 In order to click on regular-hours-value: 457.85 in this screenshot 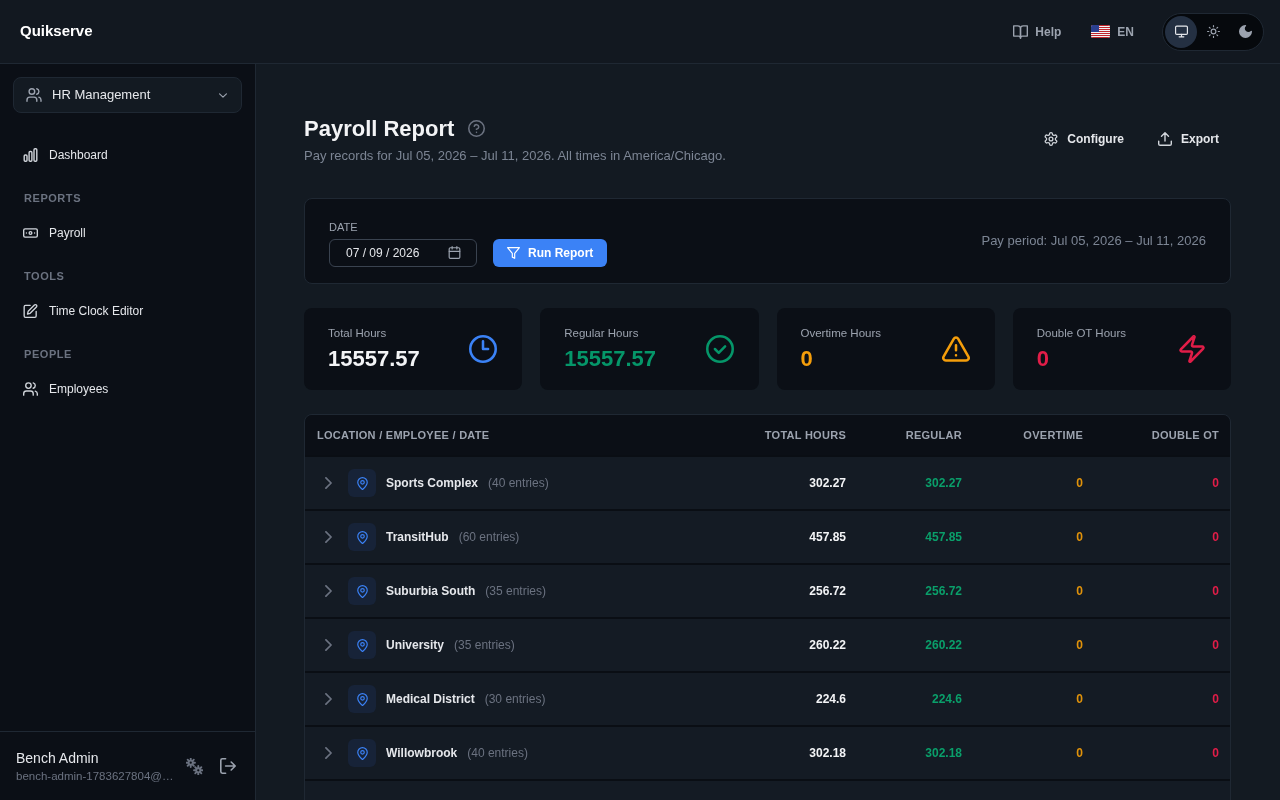, I will do `click(943, 537)`.